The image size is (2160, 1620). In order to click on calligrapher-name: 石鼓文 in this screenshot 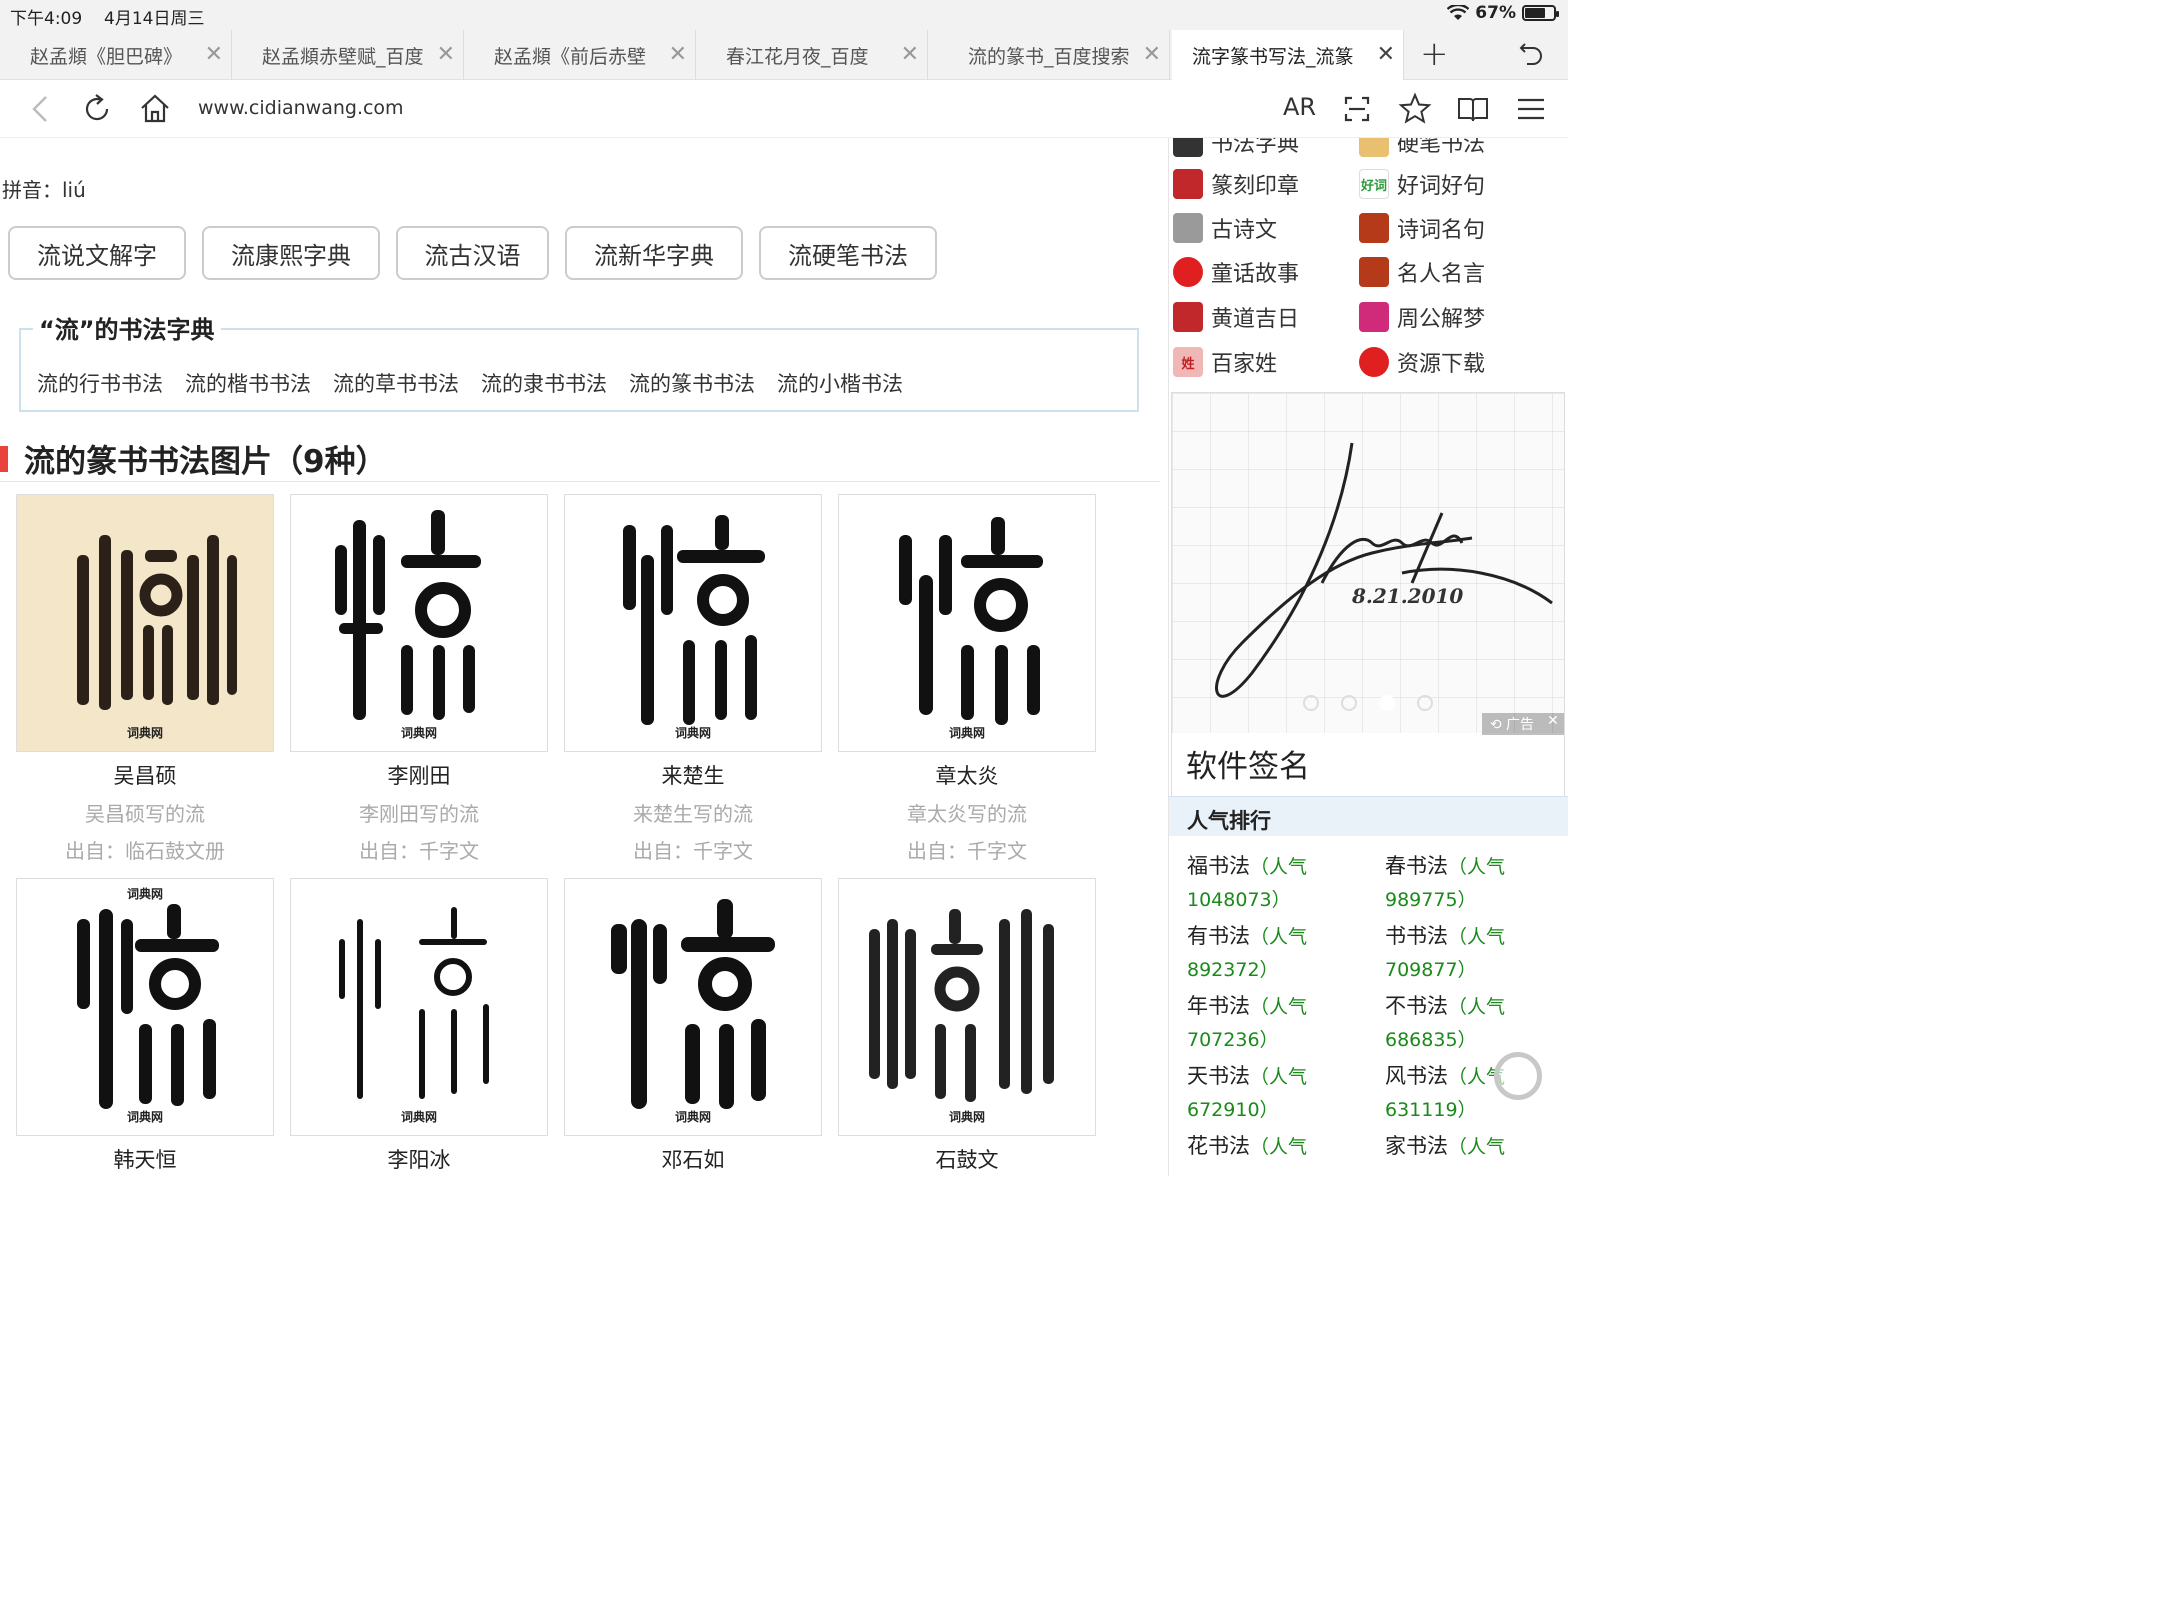, I will do `click(967, 1159)`.